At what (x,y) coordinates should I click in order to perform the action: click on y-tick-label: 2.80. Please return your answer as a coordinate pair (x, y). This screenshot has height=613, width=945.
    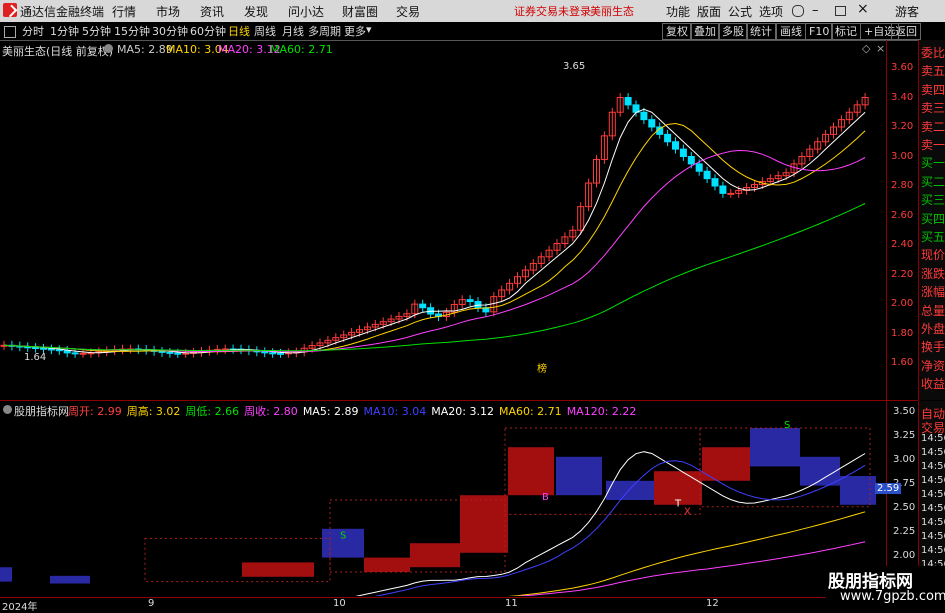
    Looking at the image, I should click on (902, 185).